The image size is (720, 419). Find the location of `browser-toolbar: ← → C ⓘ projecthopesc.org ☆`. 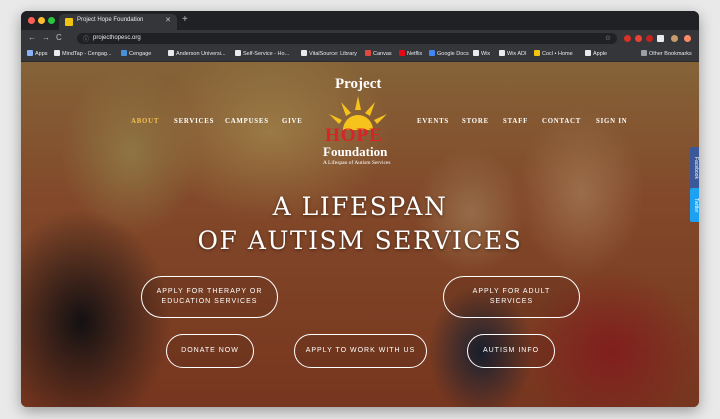

browser-toolbar: ← → C ⓘ projecthopesc.org ☆ is located at coordinates (360, 38).